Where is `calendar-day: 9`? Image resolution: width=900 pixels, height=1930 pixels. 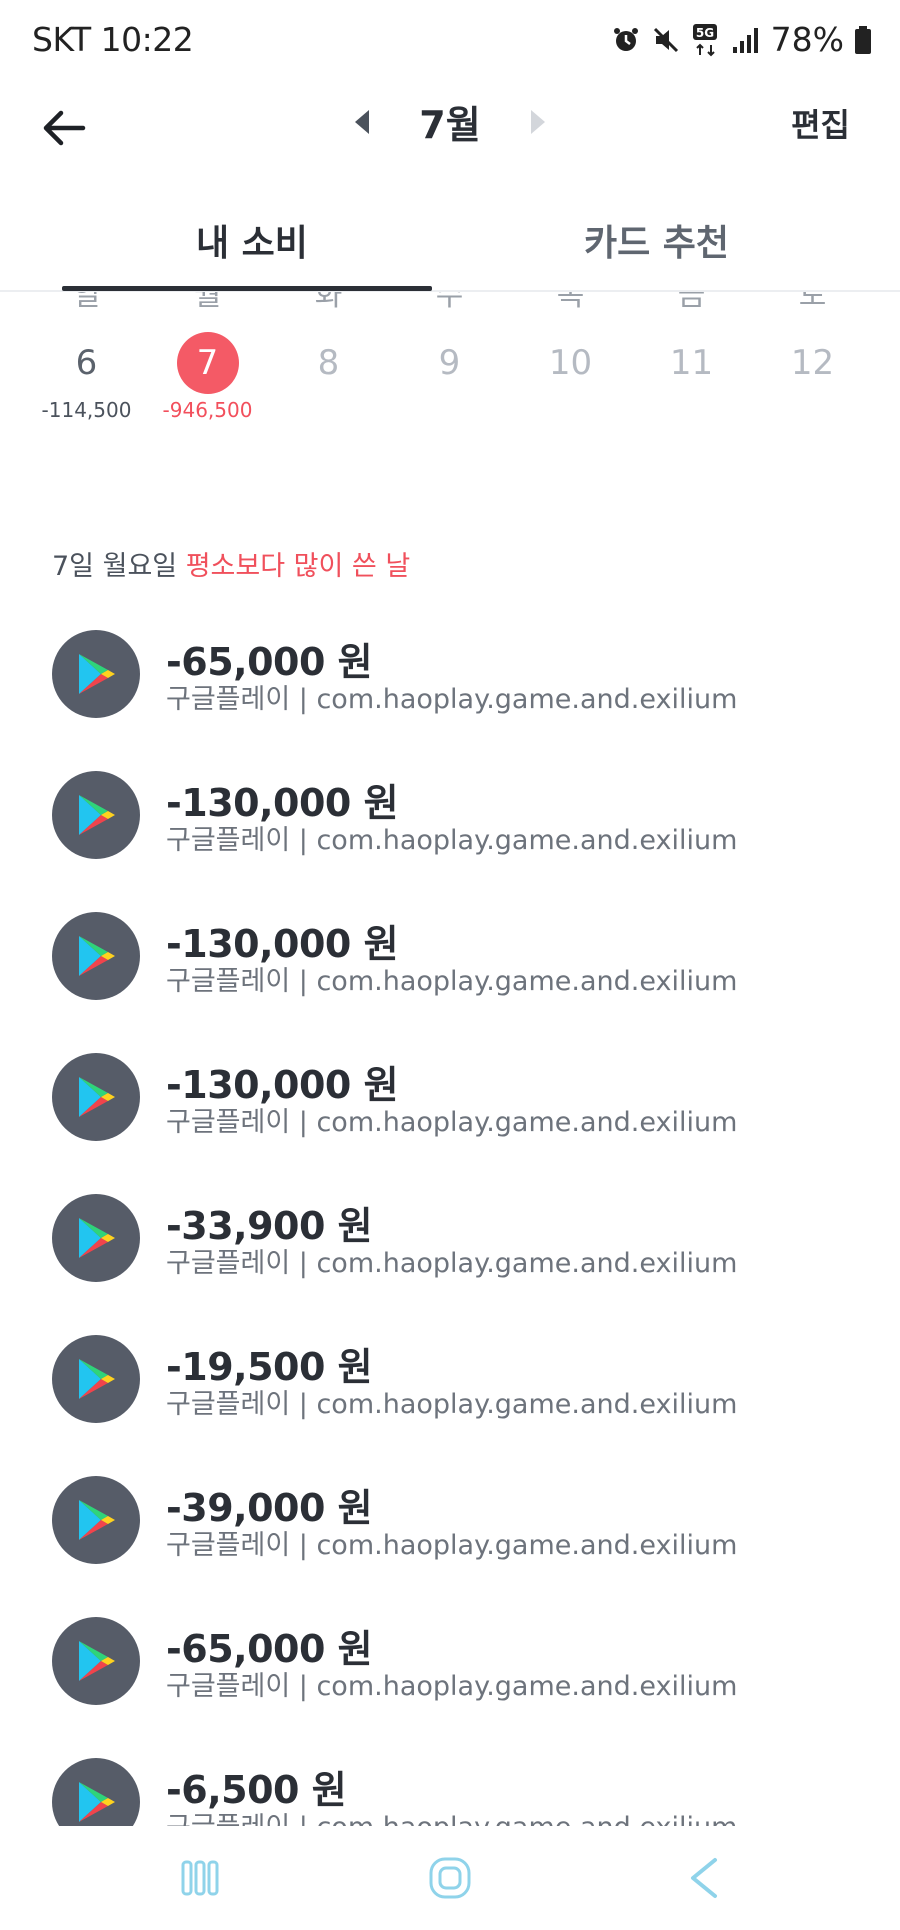
calendar-day: 9 is located at coordinates (449, 378).